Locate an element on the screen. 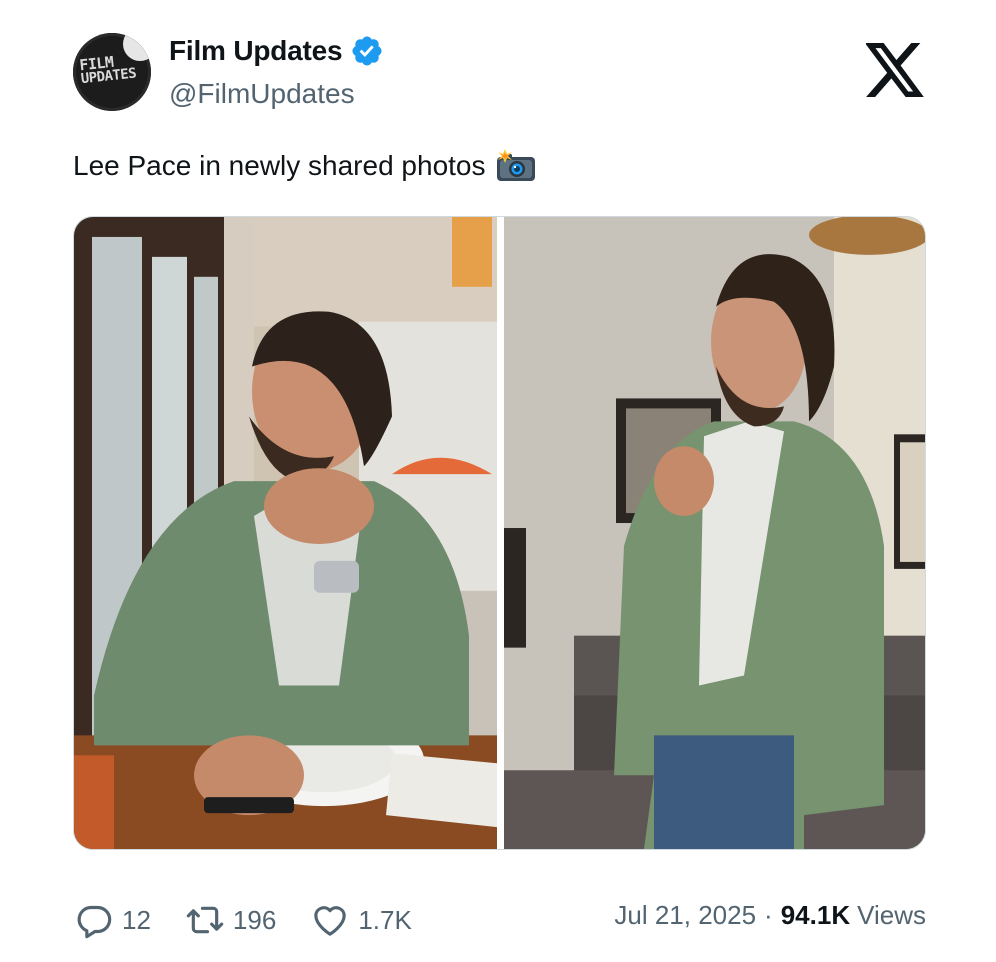 The height and width of the screenshot is (962, 996). author-handle: @FilmUpdates is located at coordinates (262, 94).